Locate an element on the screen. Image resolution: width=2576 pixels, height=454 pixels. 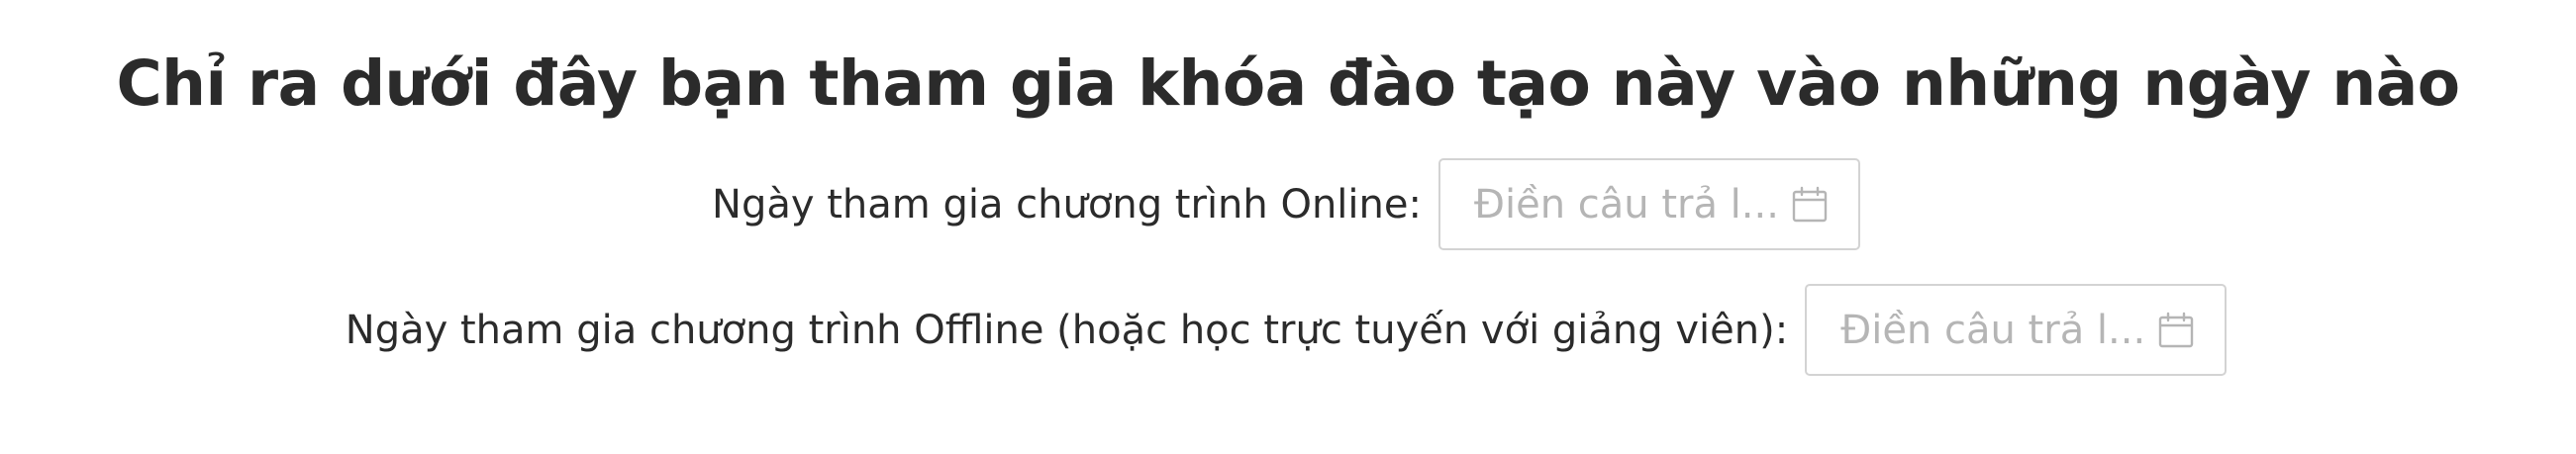
online-date-label: Ngày tham gia chương trình Online: is located at coordinates (1067, 204).